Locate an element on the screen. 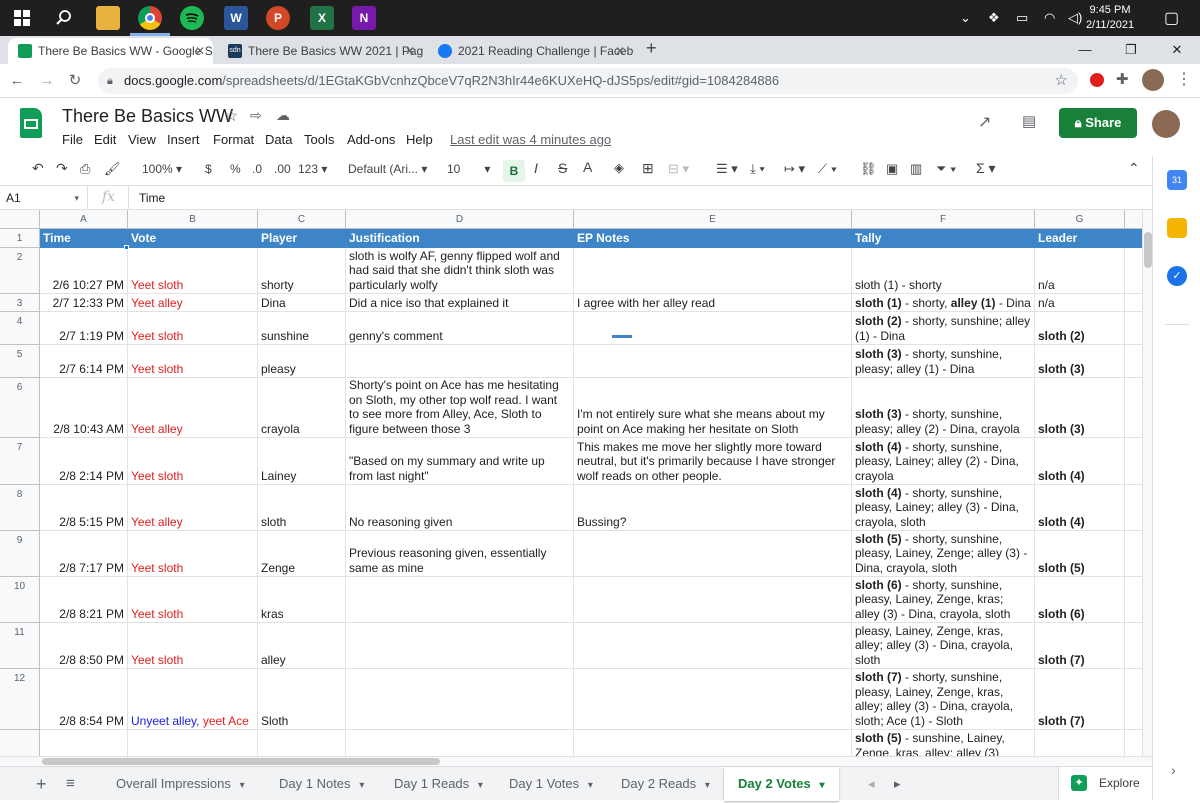 The height and width of the screenshot is (803, 1200). column-header-b: B is located at coordinates (193, 219).